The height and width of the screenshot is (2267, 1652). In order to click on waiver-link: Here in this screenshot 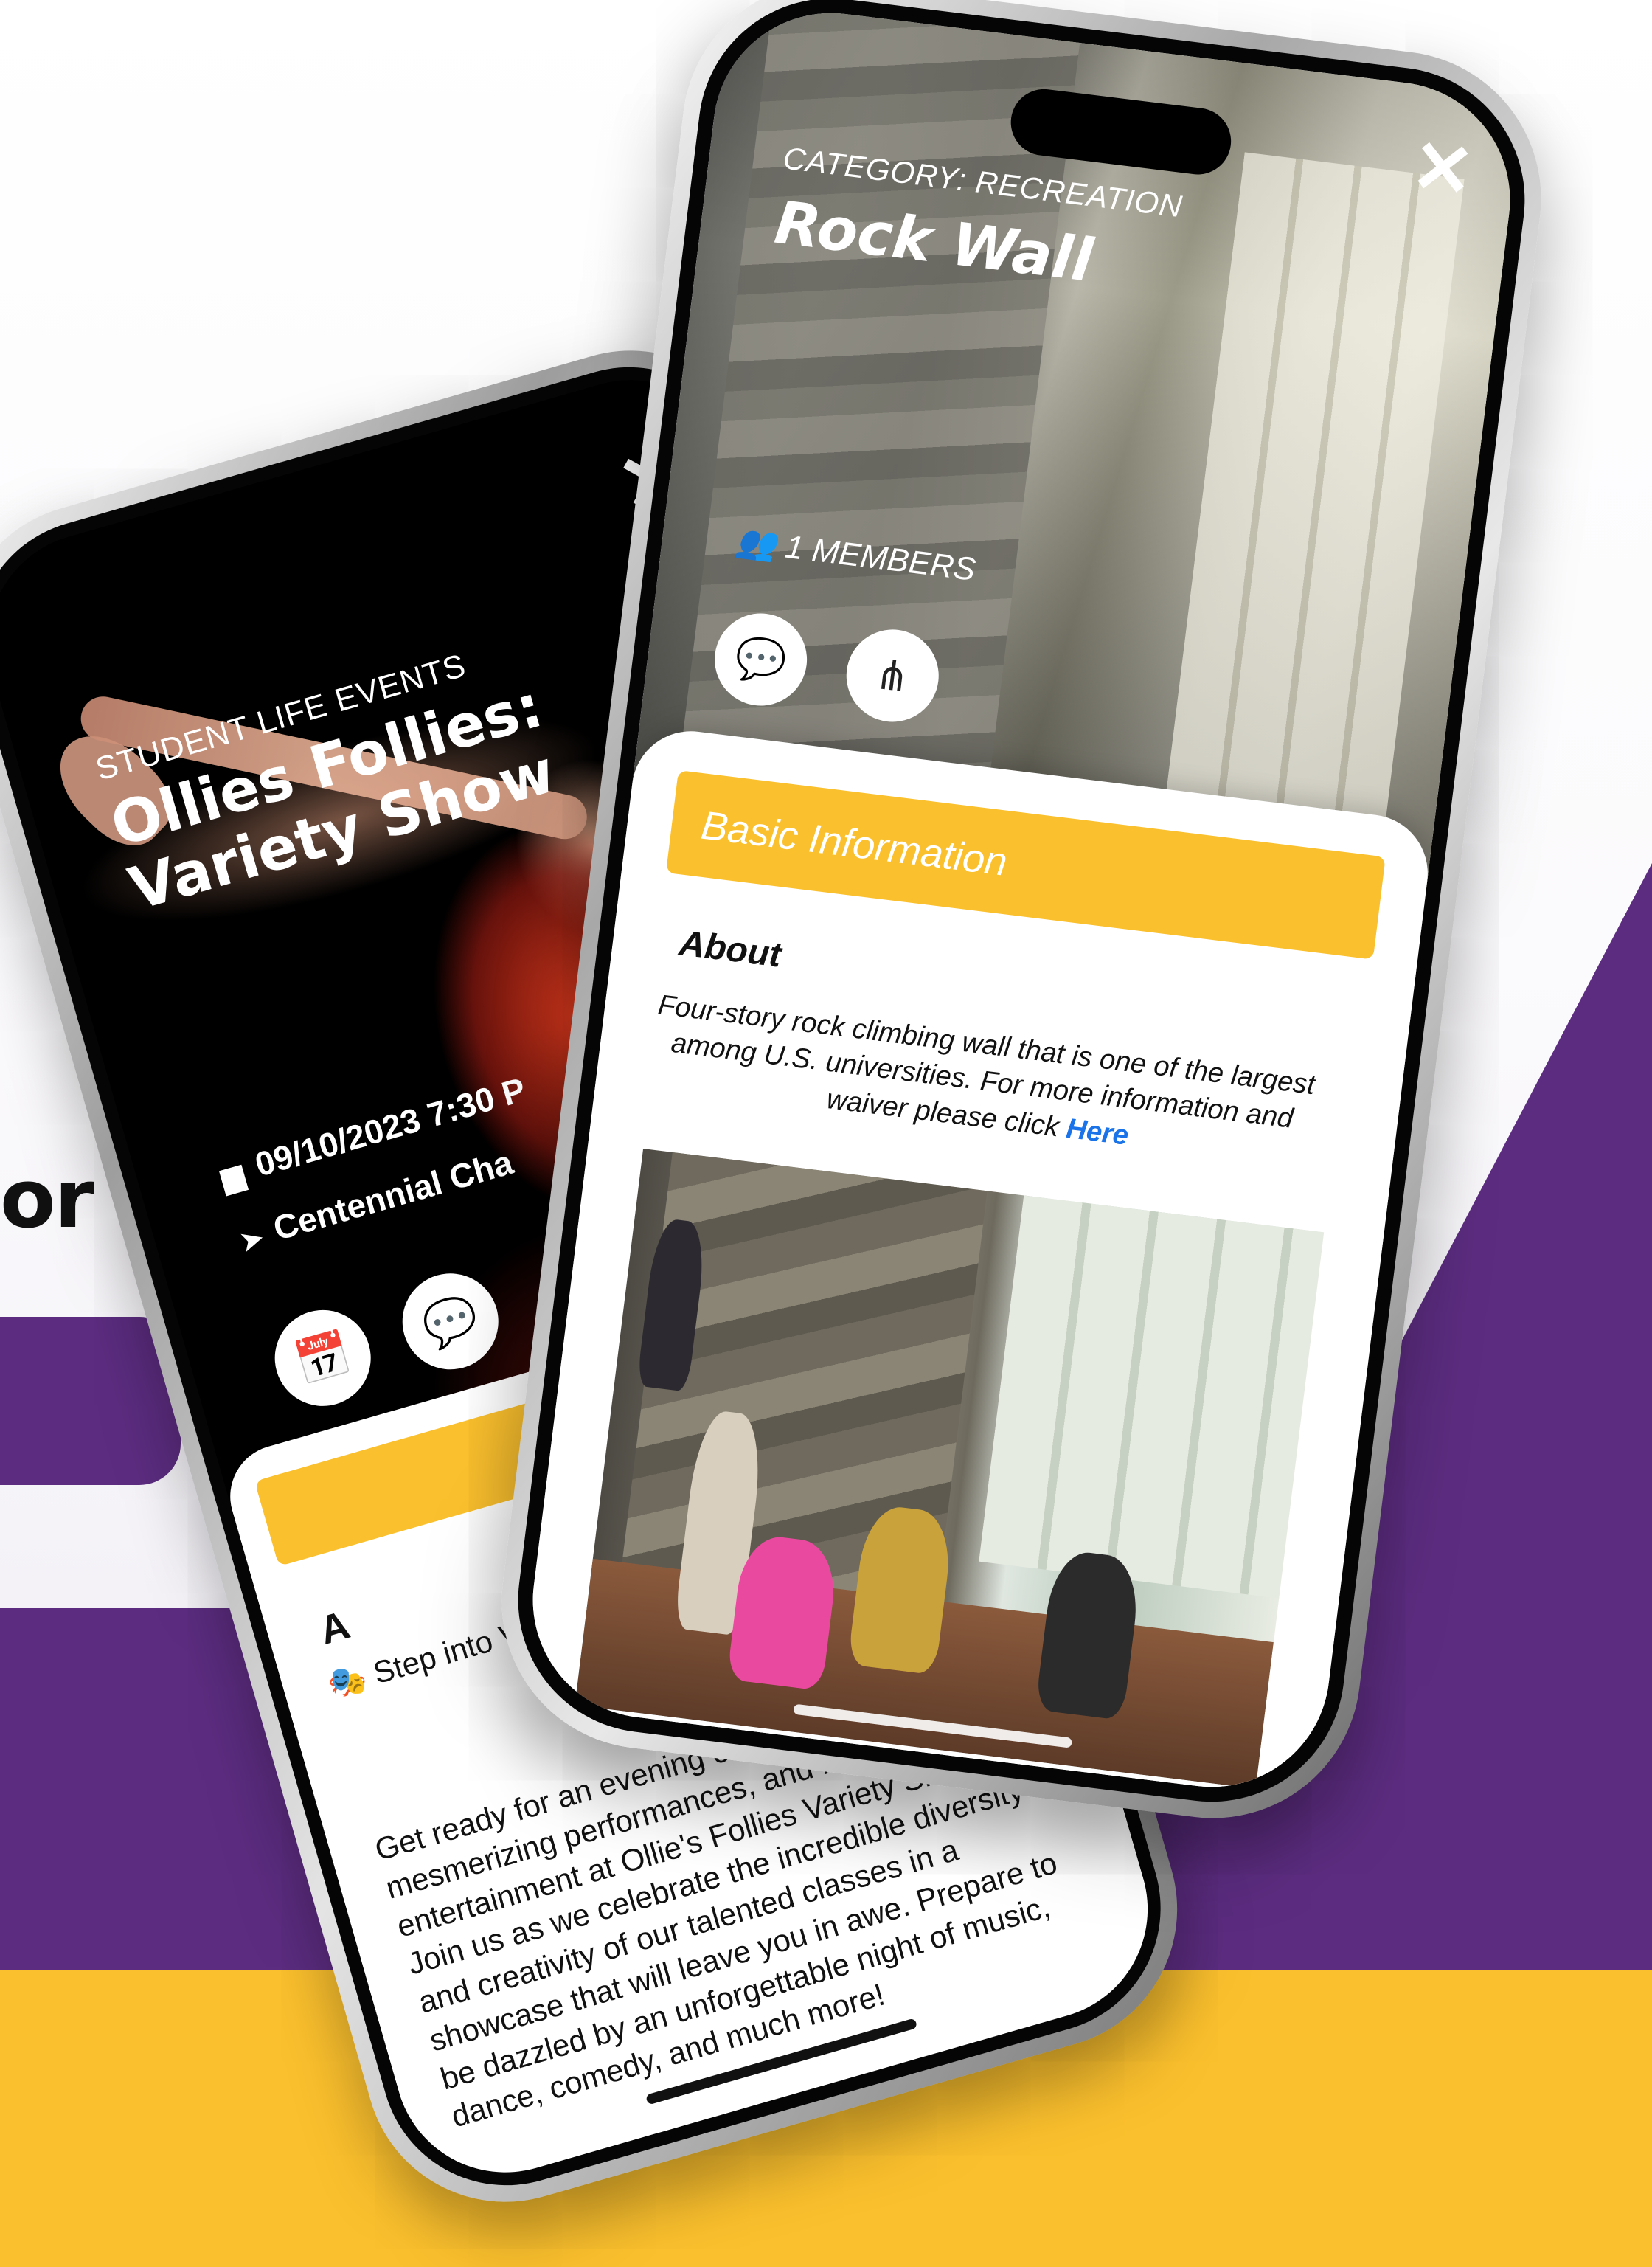, I will do `click(1098, 1133)`.